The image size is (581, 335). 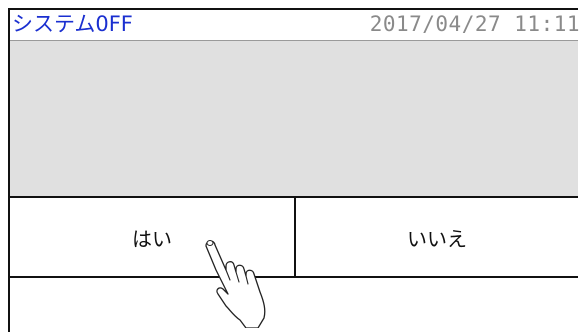 I want to click on yes-button: はい, so click(x=153, y=237).